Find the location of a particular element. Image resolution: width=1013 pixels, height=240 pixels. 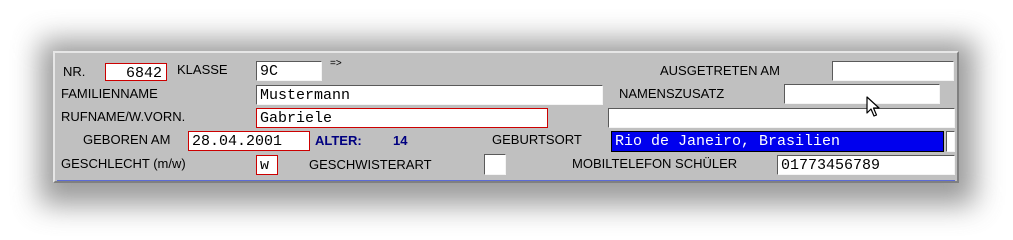

klasse-arrow-hint: => is located at coordinates (336, 63).